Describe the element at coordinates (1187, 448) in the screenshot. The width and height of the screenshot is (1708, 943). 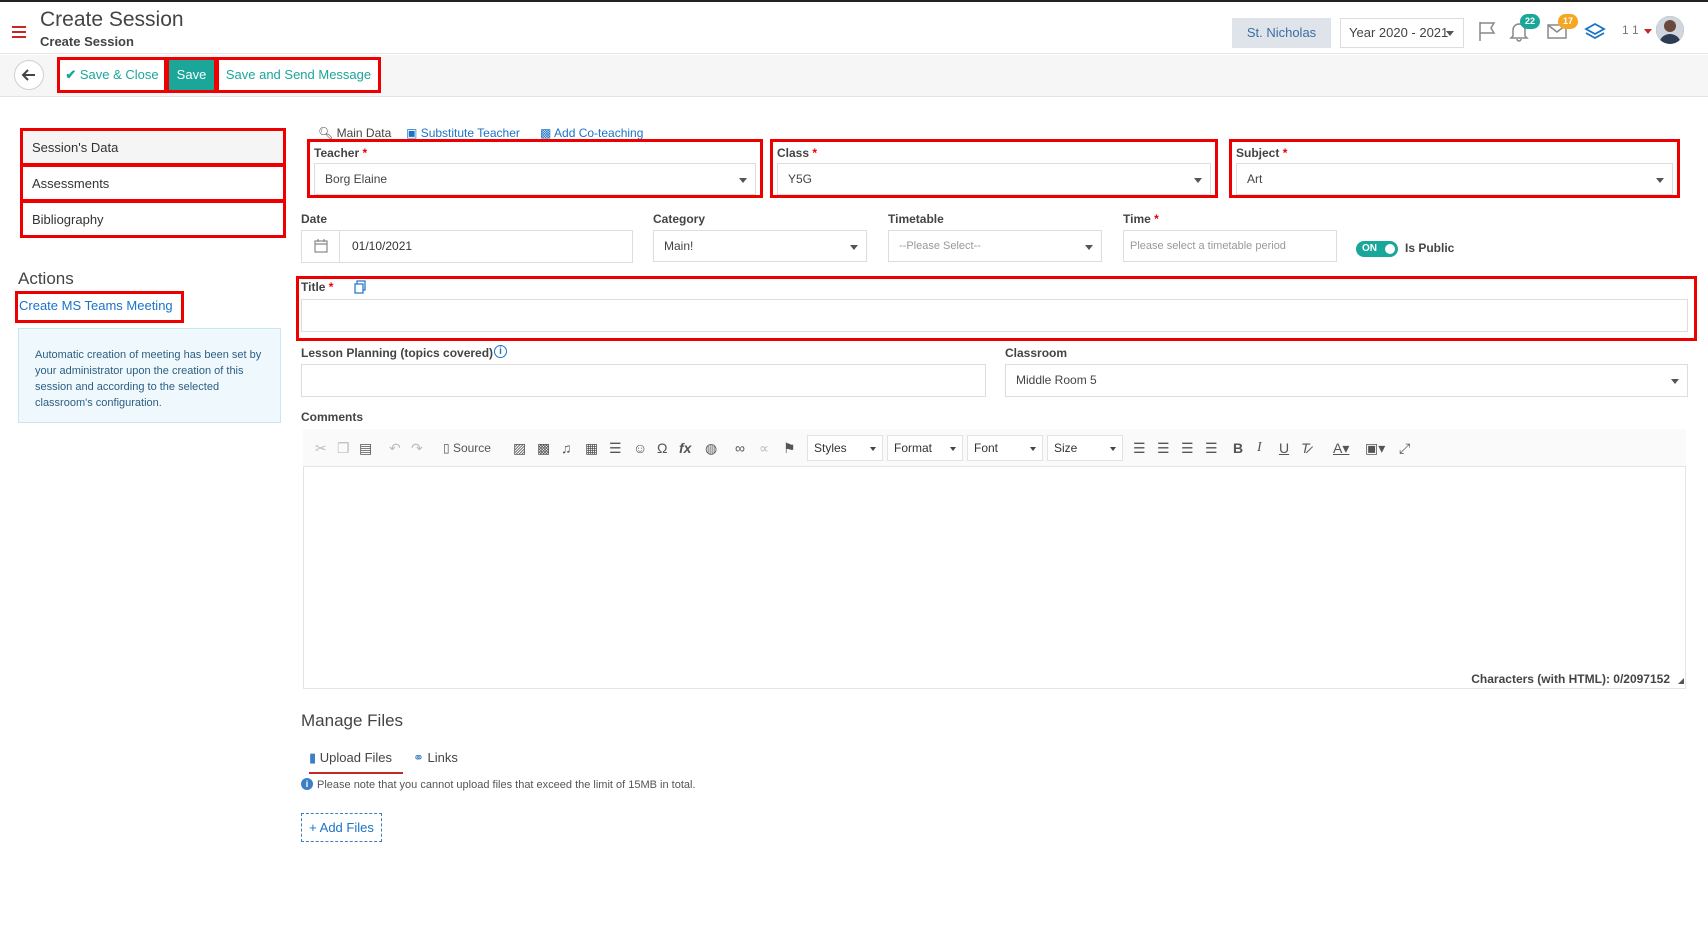
I see `align-right-icon: ☰` at that location.